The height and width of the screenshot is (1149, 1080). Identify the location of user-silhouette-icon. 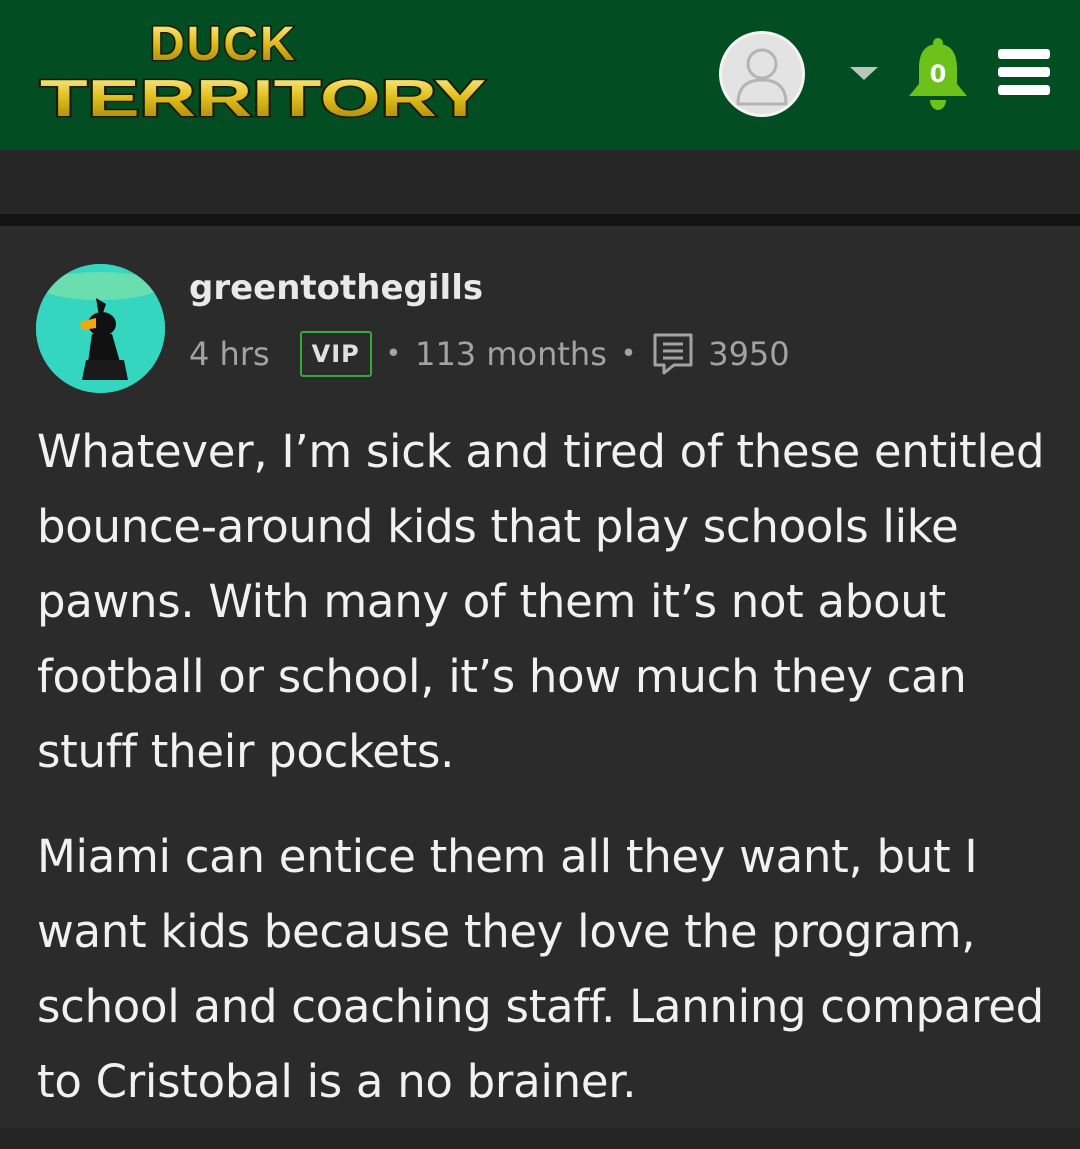
(762, 77).